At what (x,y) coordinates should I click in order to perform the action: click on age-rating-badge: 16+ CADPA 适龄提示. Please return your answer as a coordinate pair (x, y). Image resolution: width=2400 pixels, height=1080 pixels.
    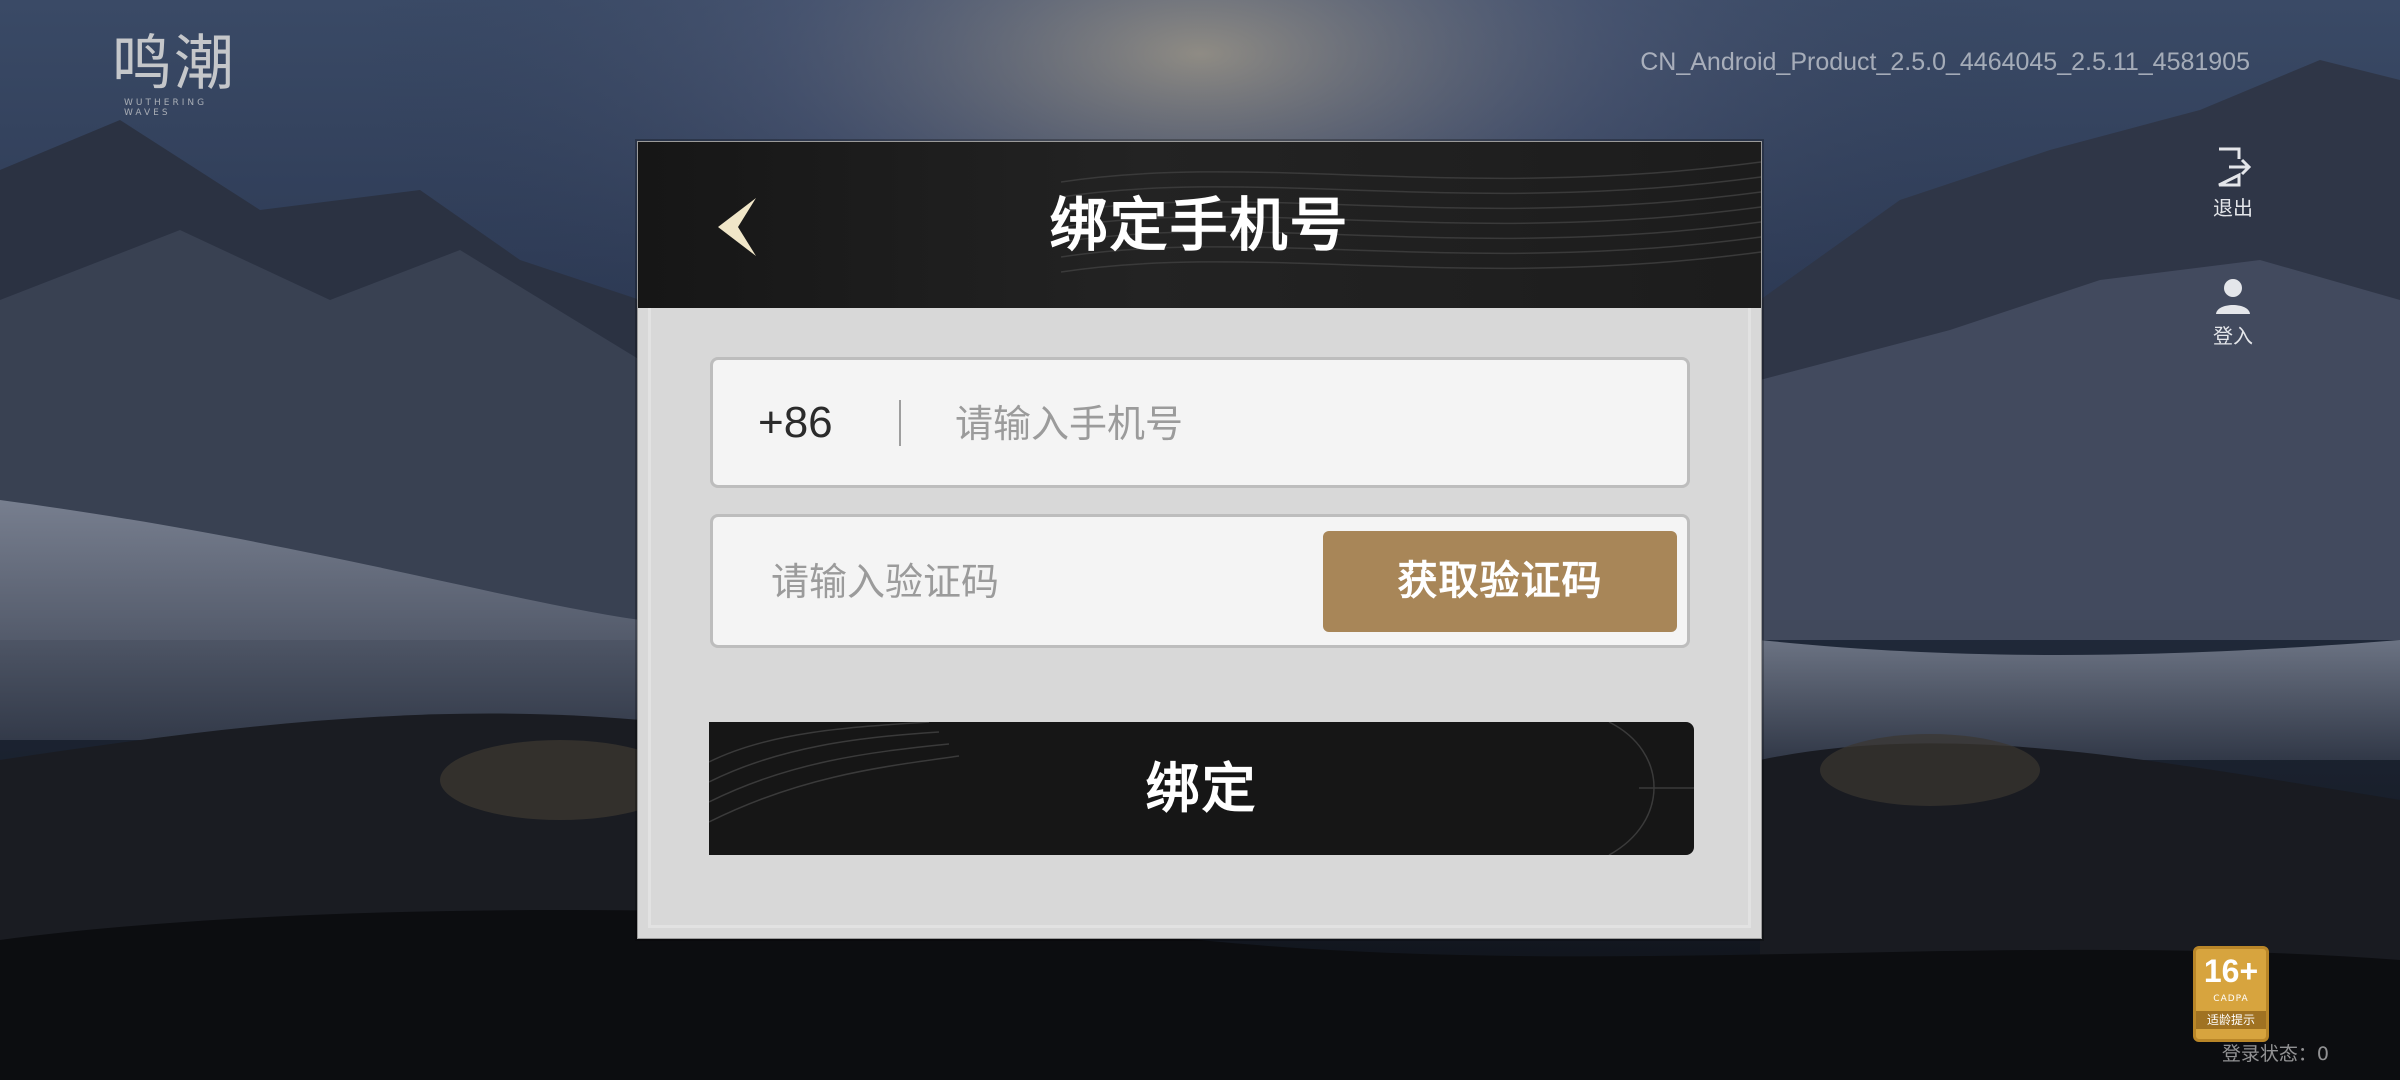
    Looking at the image, I should click on (2231, 994).